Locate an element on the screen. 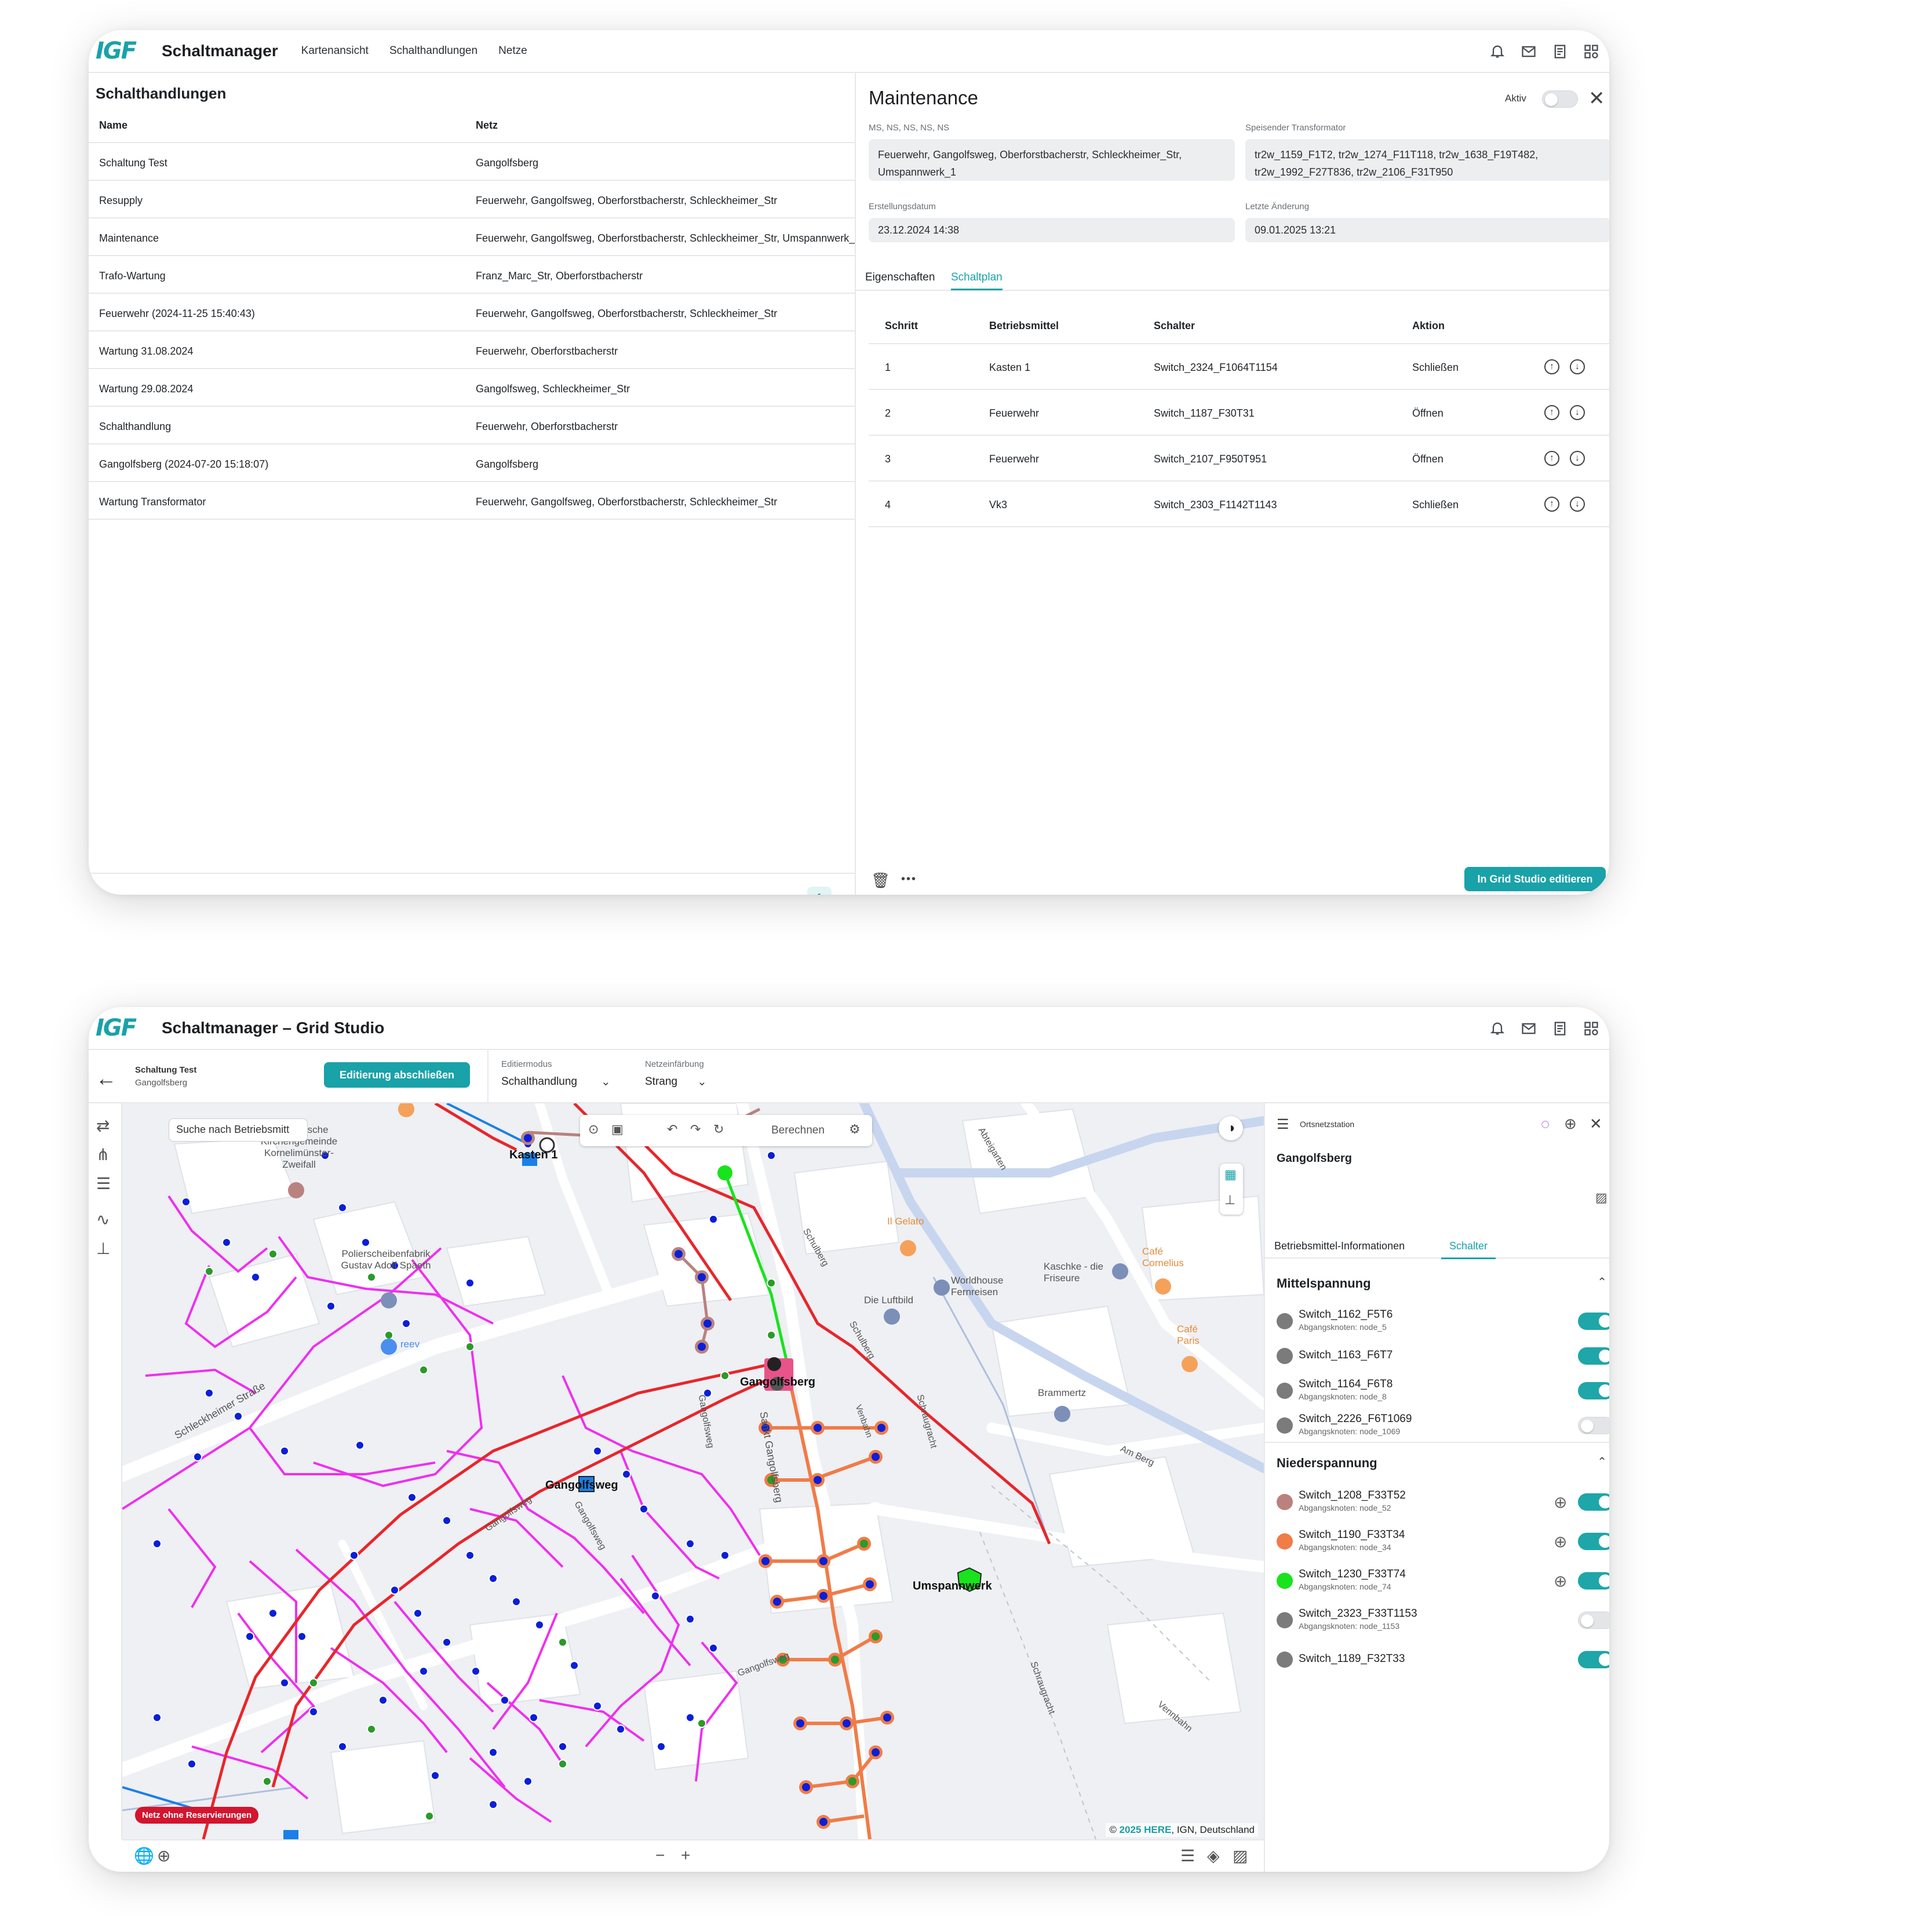  chart-icon: ∿ is located at coordinates (103, 1219).